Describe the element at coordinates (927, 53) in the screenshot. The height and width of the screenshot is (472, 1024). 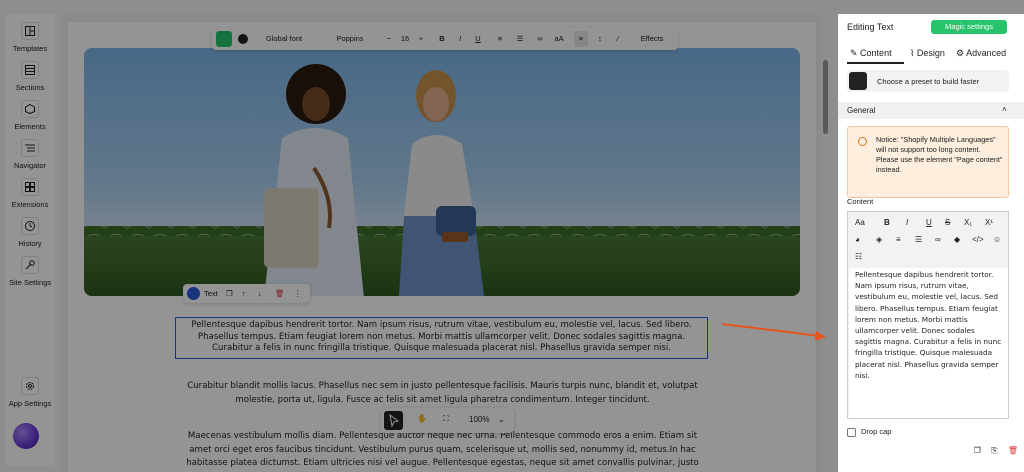
I see `tab-design: ⌇ Design` at that location.